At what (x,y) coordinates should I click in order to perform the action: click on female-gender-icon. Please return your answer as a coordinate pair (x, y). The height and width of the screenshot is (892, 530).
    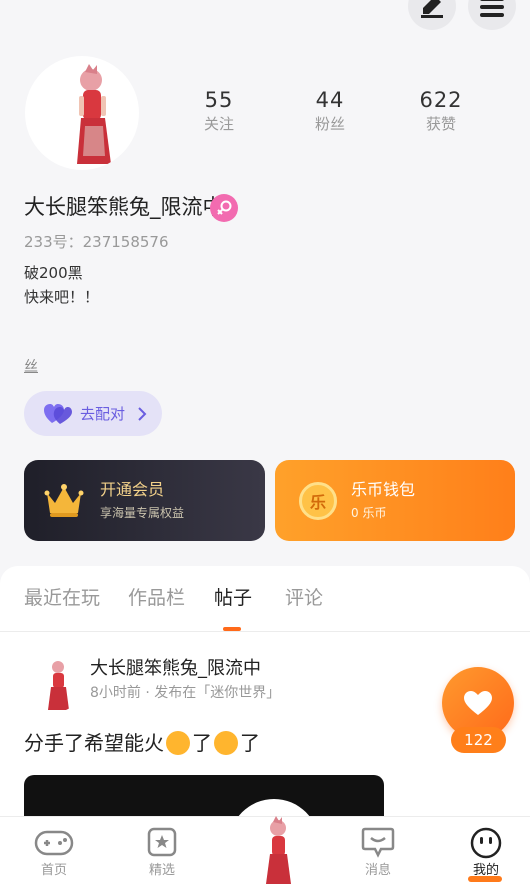
    Looking at the image, I should click on (224, 208).